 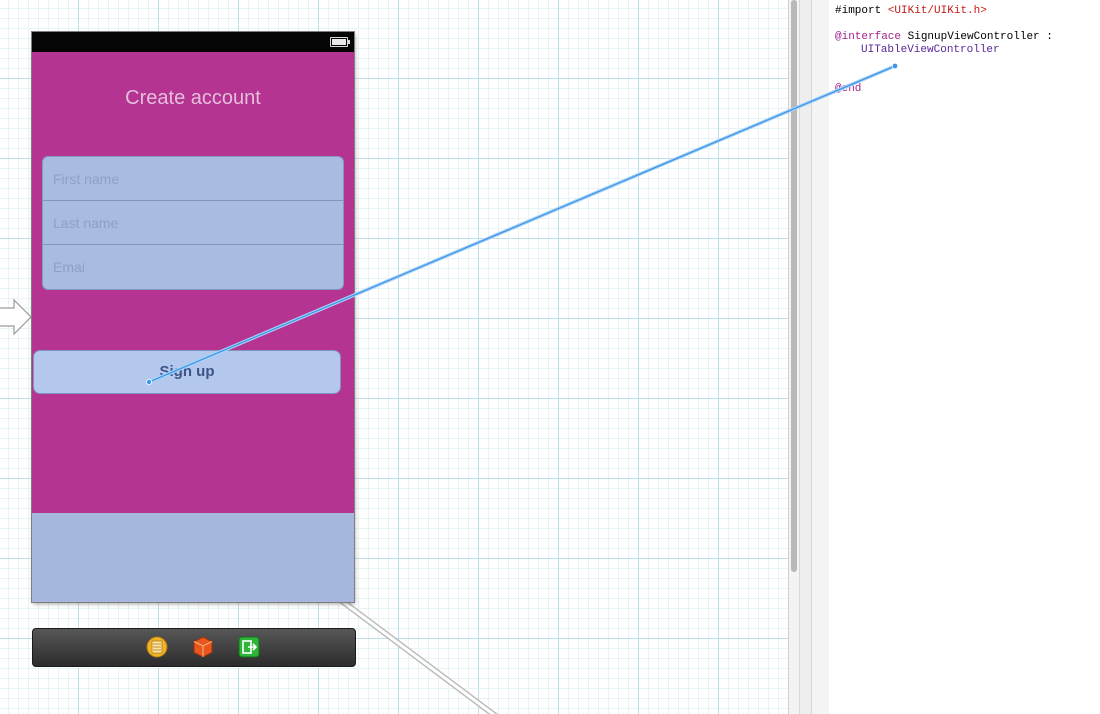 What do you see at coordinates (16, 317) in the screenshot?
I see `initial-scene-arrow-icon` at bounding box center [16, 317].